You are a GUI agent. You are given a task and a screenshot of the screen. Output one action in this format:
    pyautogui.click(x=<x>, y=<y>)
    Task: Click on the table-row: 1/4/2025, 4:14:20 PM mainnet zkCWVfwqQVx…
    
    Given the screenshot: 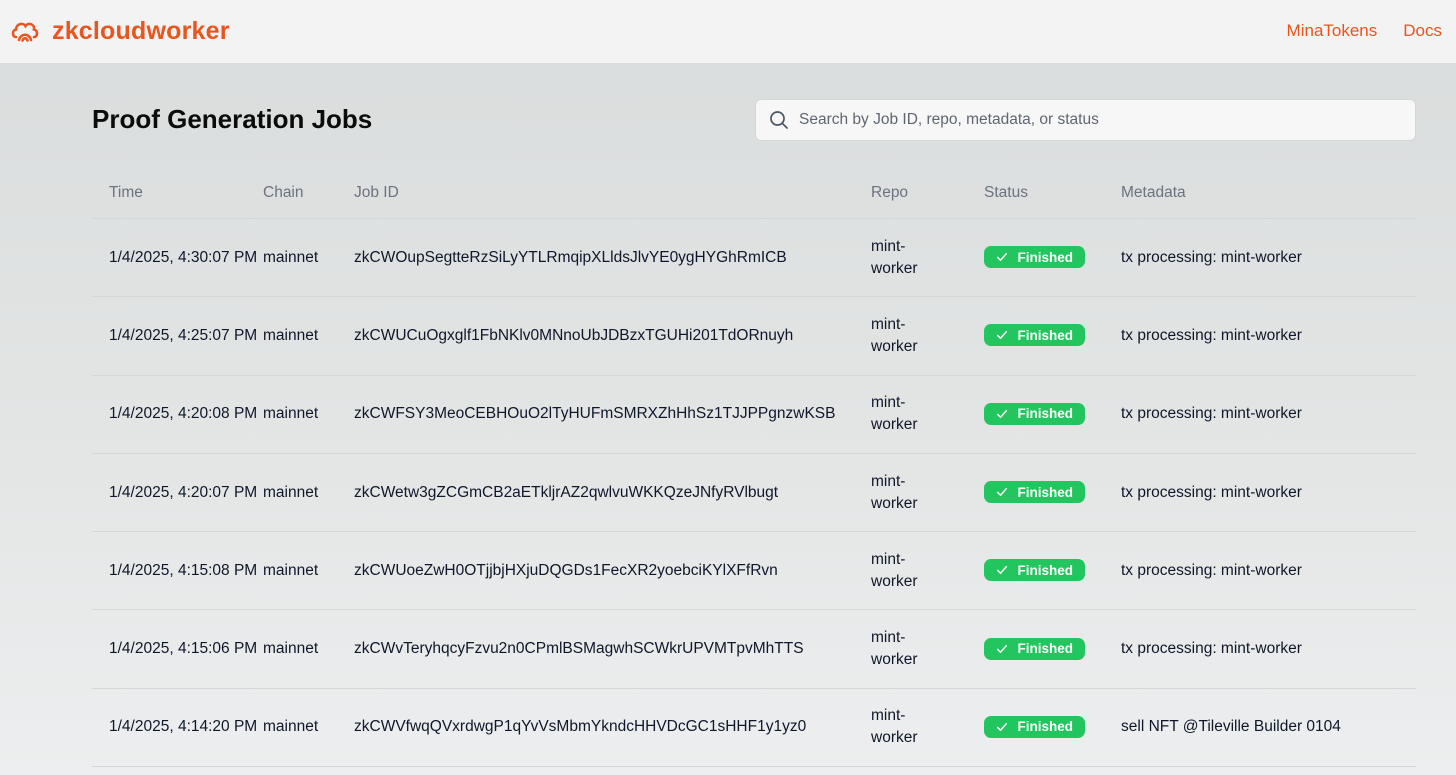 What is the action you would take?
    pyautogui.click(x=754, y=728)
    